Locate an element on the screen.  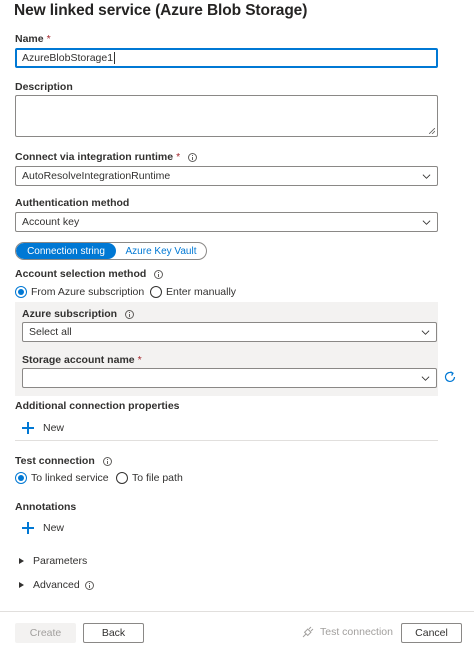
resize-grip-icon is located at coordinates (432, 131).